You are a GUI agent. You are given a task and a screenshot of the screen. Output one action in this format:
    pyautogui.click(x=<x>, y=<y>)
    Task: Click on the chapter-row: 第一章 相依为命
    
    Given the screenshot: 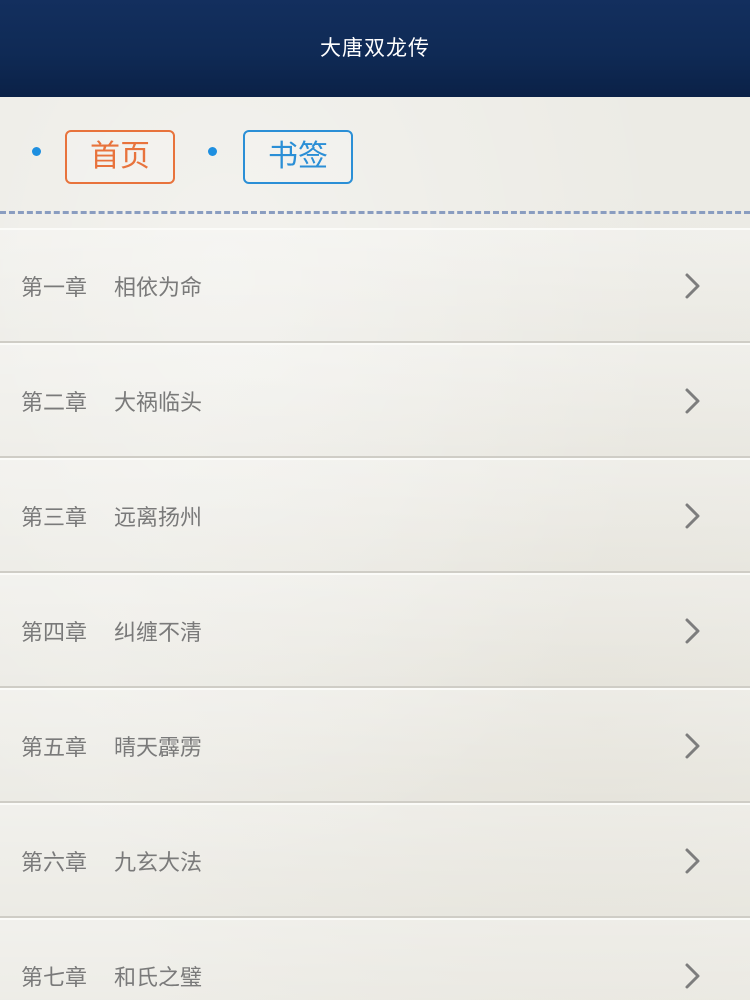 What is the action you would take?
    pyautogui.click(x=375, y=285)
    